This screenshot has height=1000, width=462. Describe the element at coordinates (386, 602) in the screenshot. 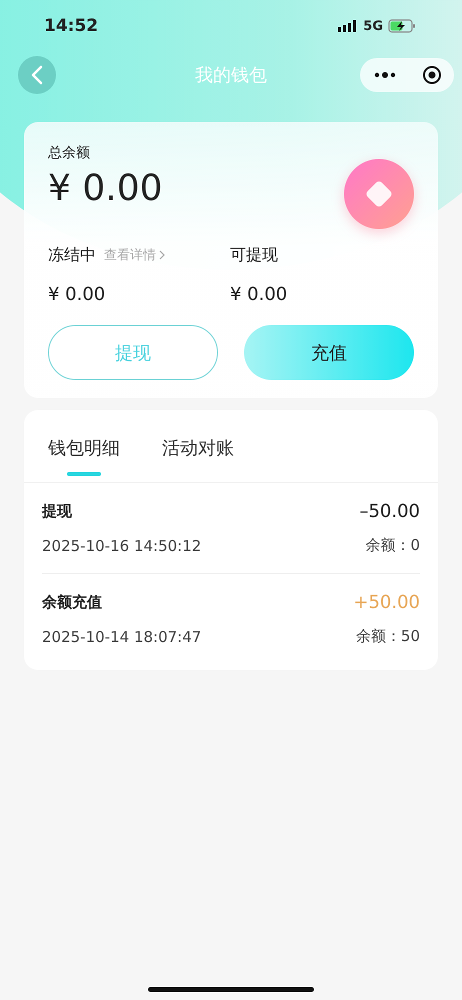

I see `record-amount: +50.00` at that location.